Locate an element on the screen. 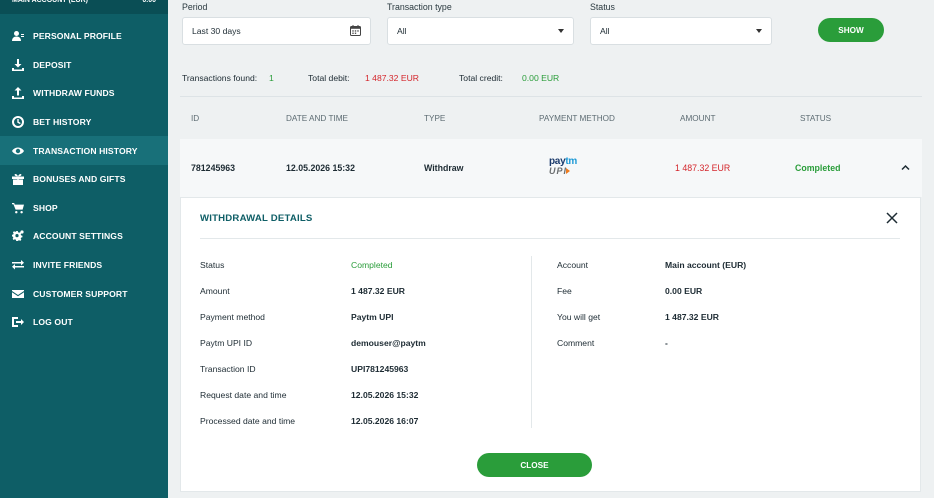  sidebar-item-customer-support: CUSTOMER SUPPORT is located at coordinates (84, 293).